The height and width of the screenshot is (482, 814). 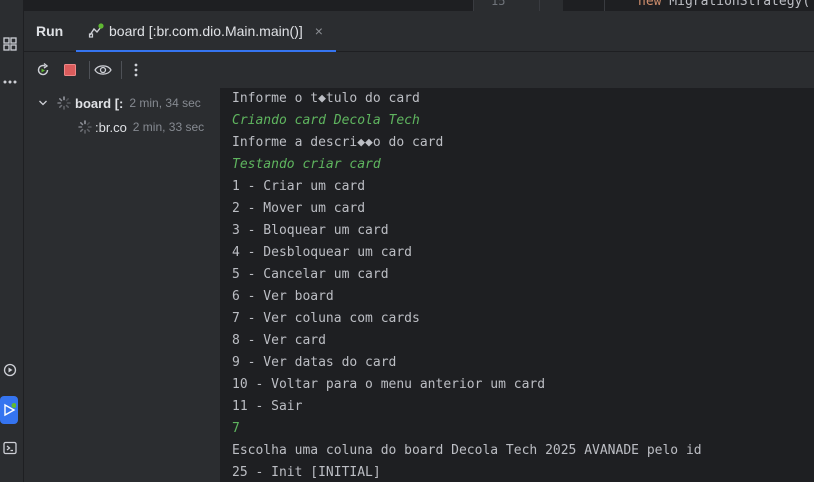 I want to click on project-structure-icon, so click(x=10, y=44).